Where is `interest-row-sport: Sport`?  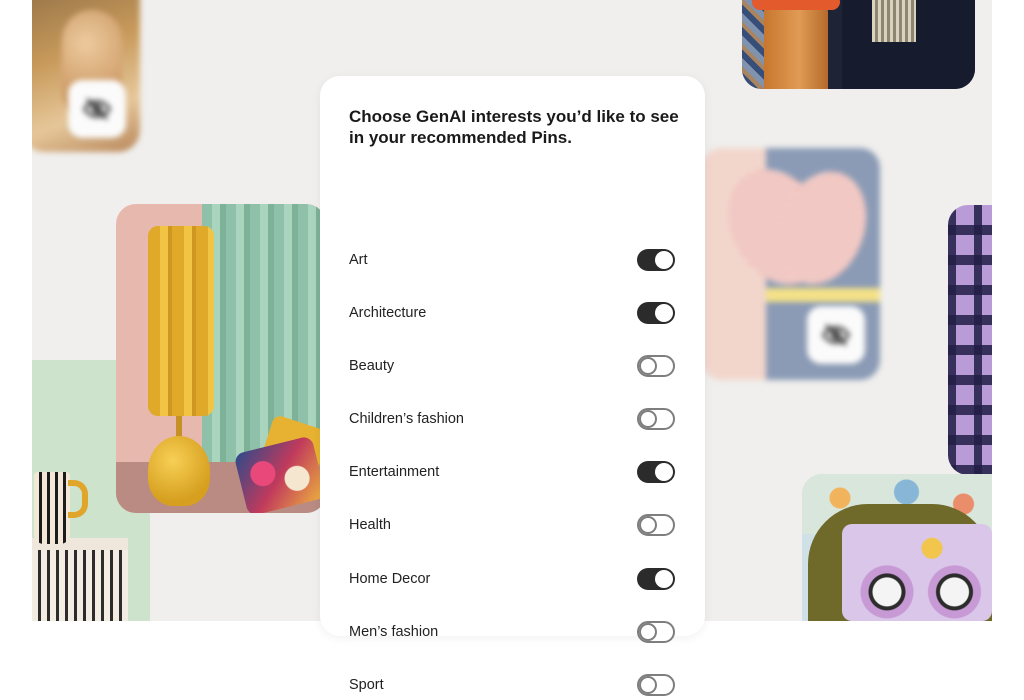 interest-row-sport: Sport is located at coordinates (512, 685).